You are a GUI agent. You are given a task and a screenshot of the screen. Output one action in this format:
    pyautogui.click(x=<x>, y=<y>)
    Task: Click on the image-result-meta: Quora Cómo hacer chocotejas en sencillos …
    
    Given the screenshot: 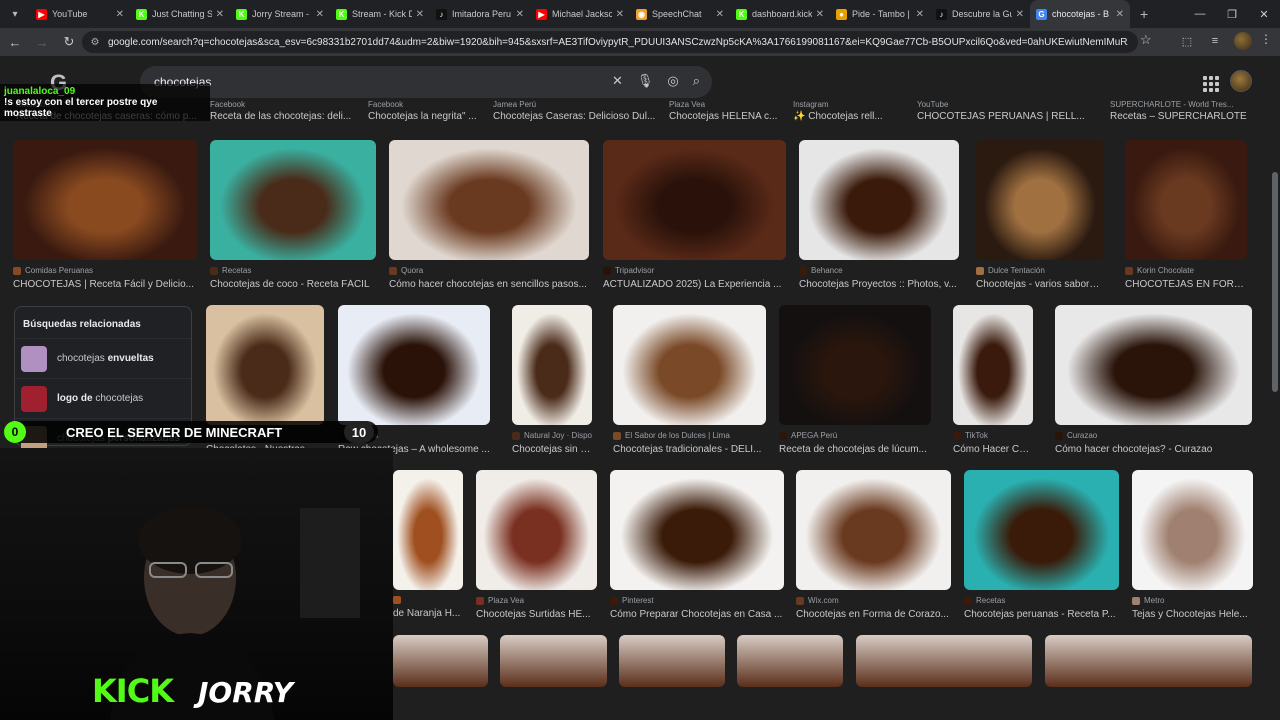 What is the action you would take?
    pyautogui.click(x=489, y=278)
    